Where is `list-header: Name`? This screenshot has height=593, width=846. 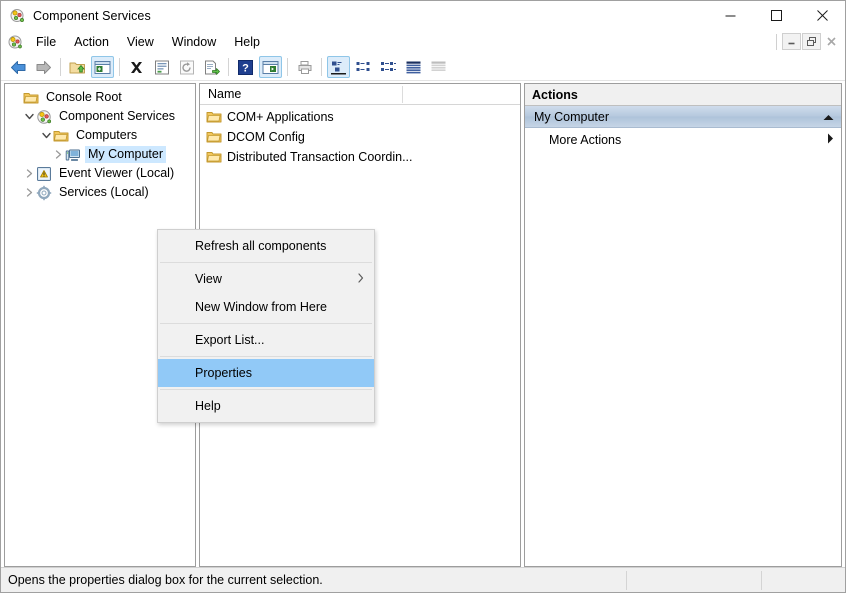 list-header: Name is located at coordinates (360, 94).